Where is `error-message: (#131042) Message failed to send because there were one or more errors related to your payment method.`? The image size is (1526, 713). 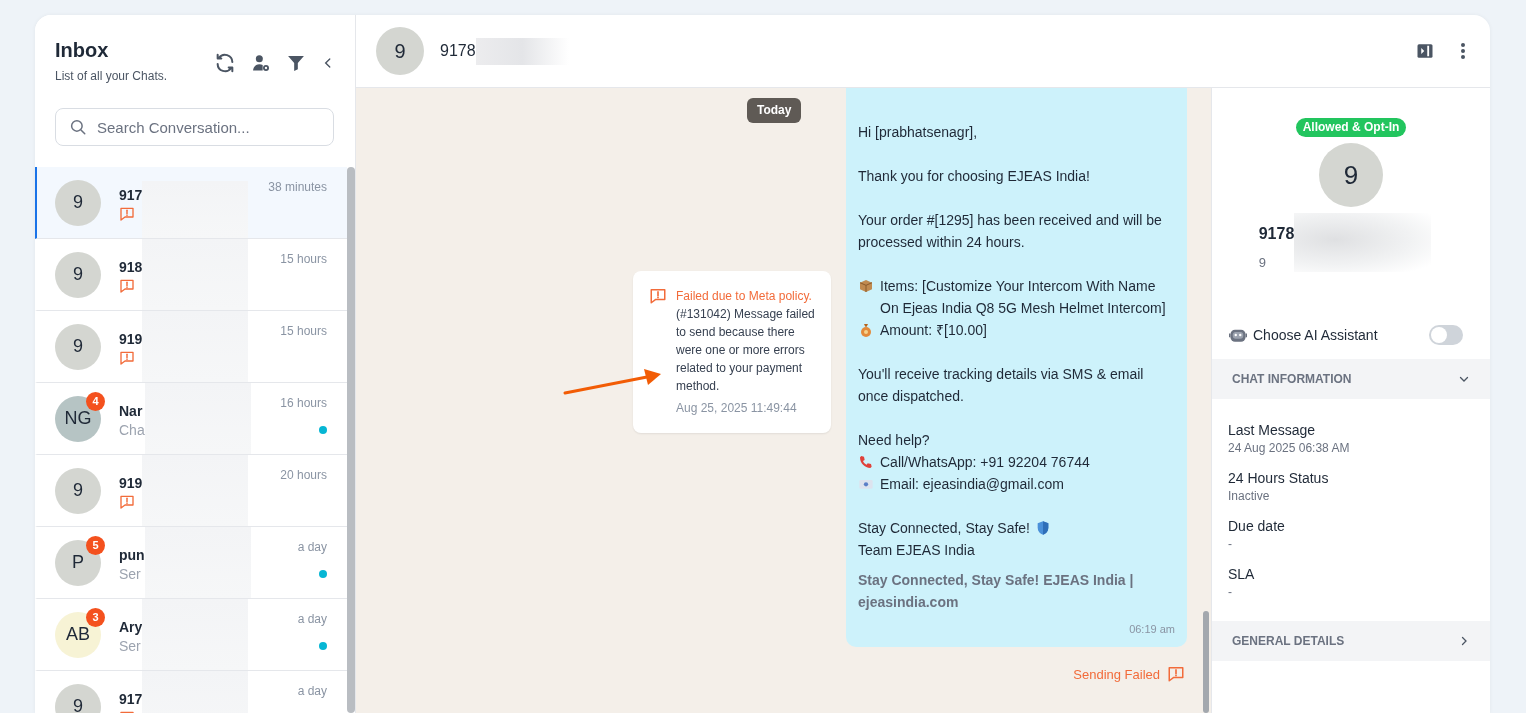 error-message: (#131042) Message failed to send because there were one or more errors related to your payment method. is located at coordinates (746, 350).